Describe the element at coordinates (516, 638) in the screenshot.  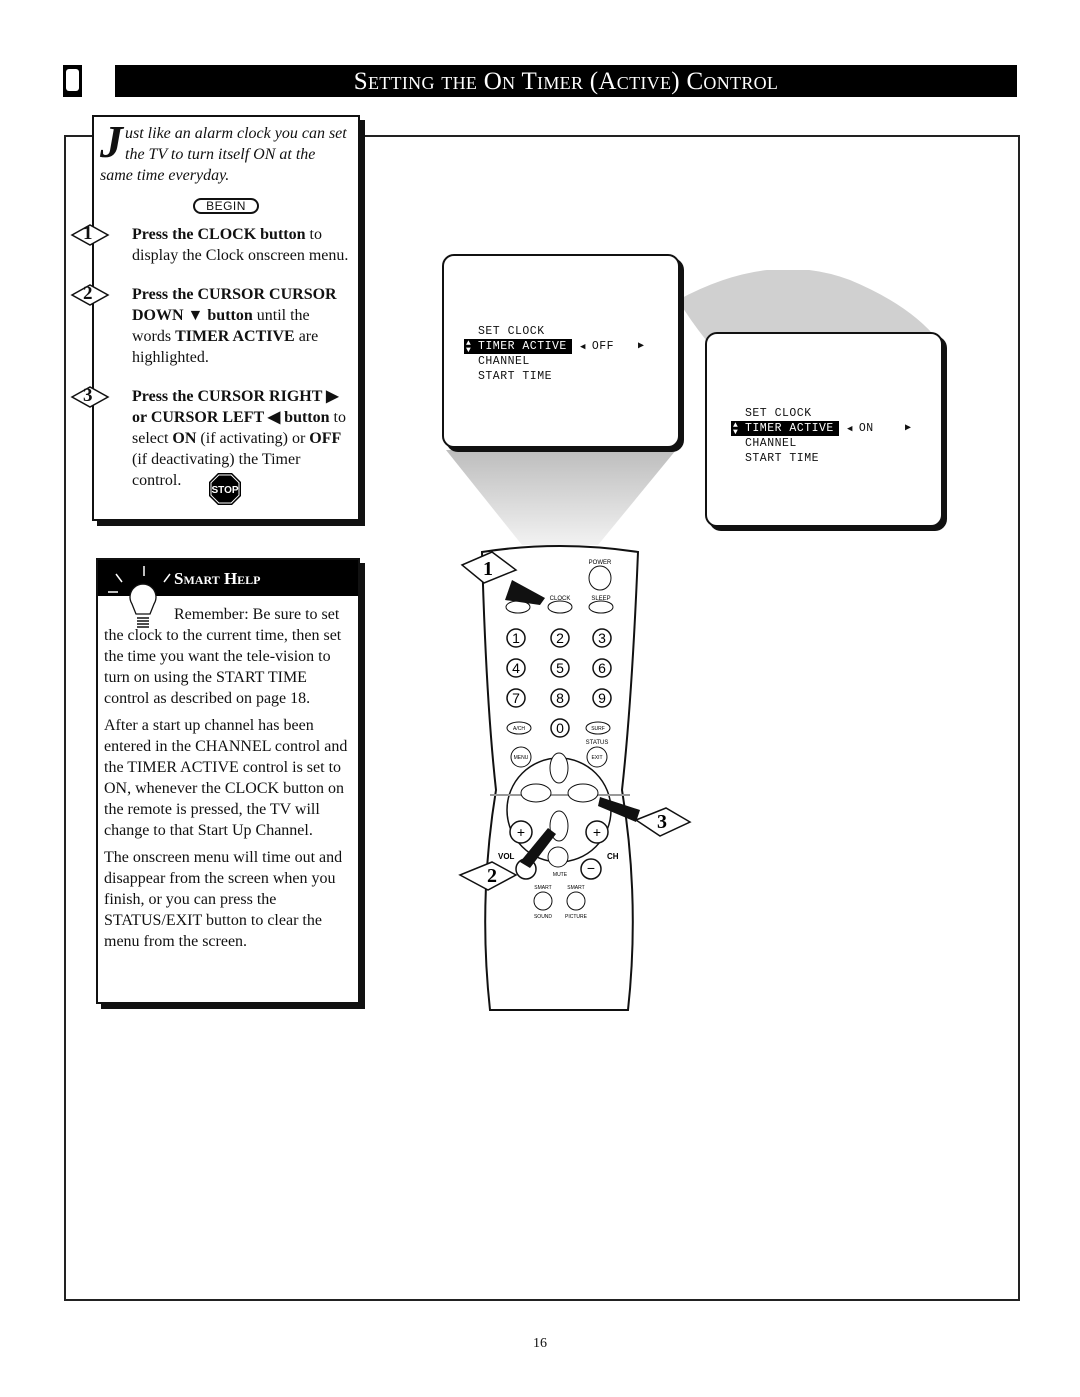
I see `digit-label: 1` at that location.